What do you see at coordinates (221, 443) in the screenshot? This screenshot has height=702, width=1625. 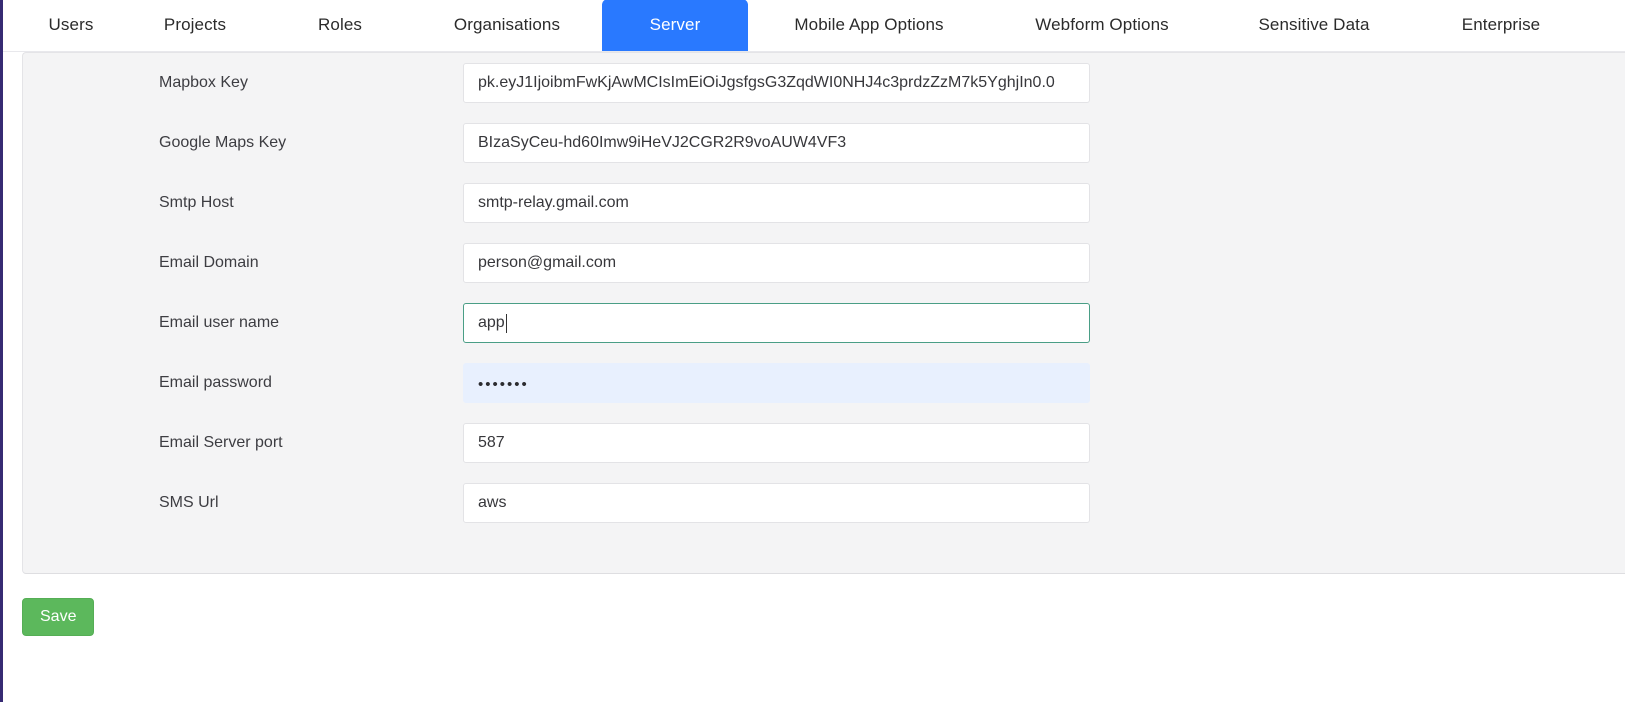 I see `field-label: Email Server port` at bounding box center [221, 443].